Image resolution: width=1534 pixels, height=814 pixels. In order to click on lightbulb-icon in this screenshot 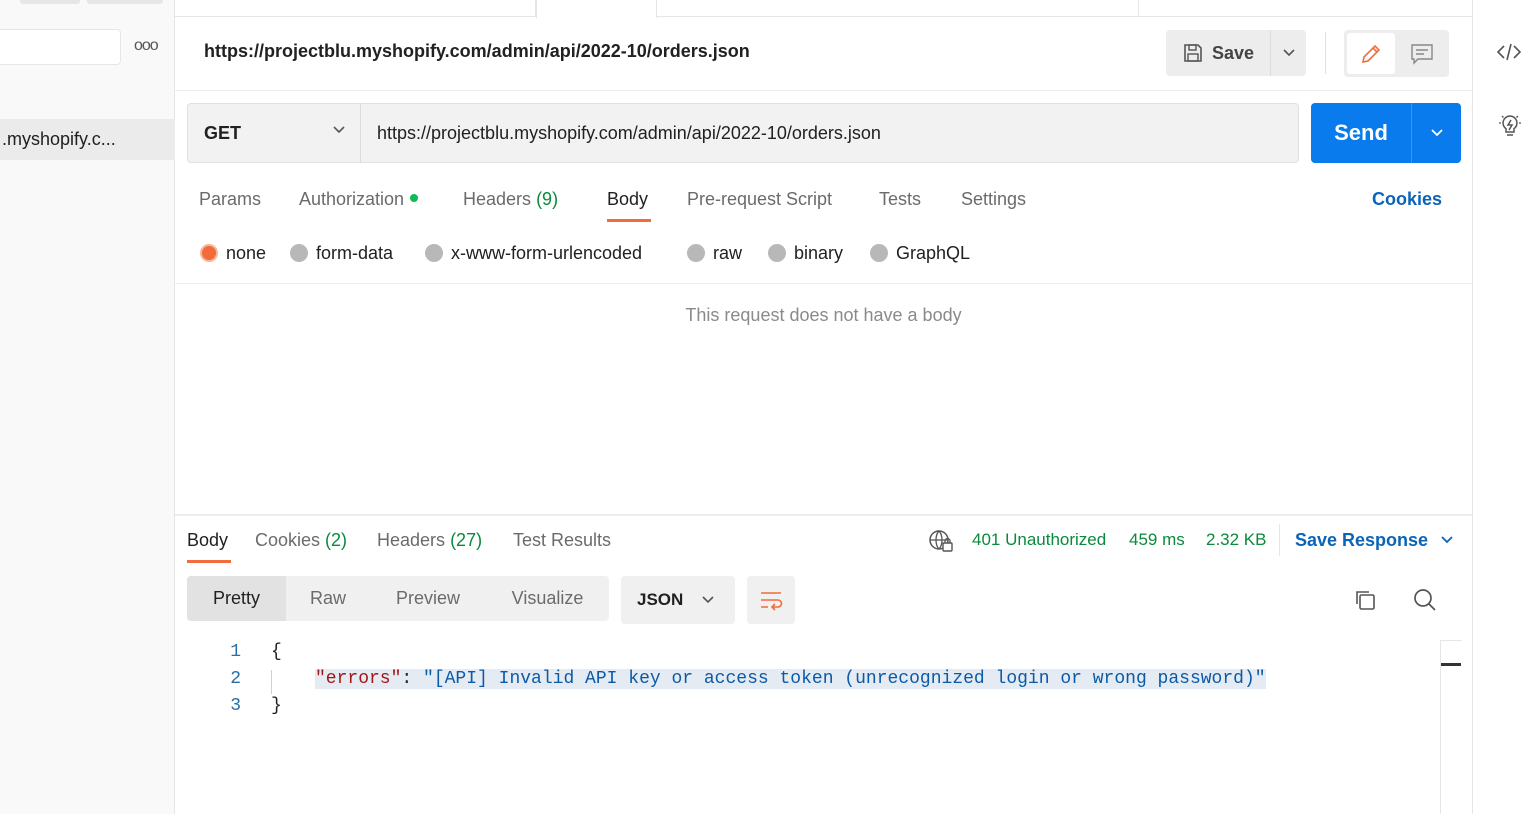, I will do `click(1510, 126)`.